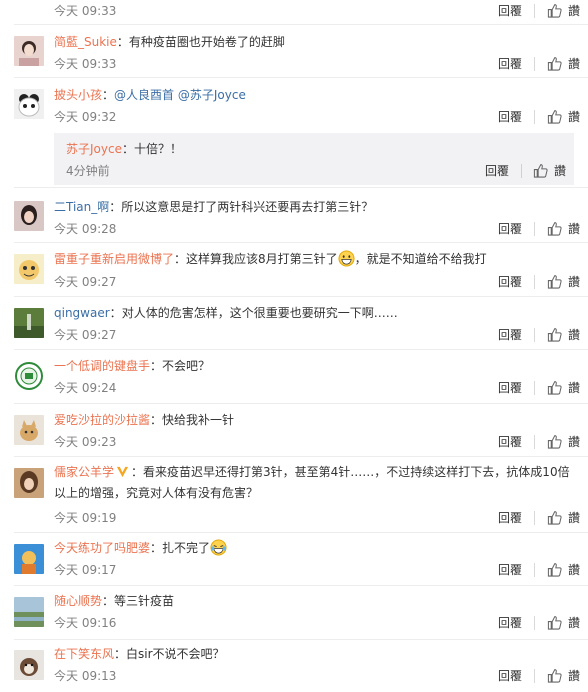  Describe the element at coordinates (85, 518) in the screenshot. I see `comment-time: 今天 09:19` at that location.